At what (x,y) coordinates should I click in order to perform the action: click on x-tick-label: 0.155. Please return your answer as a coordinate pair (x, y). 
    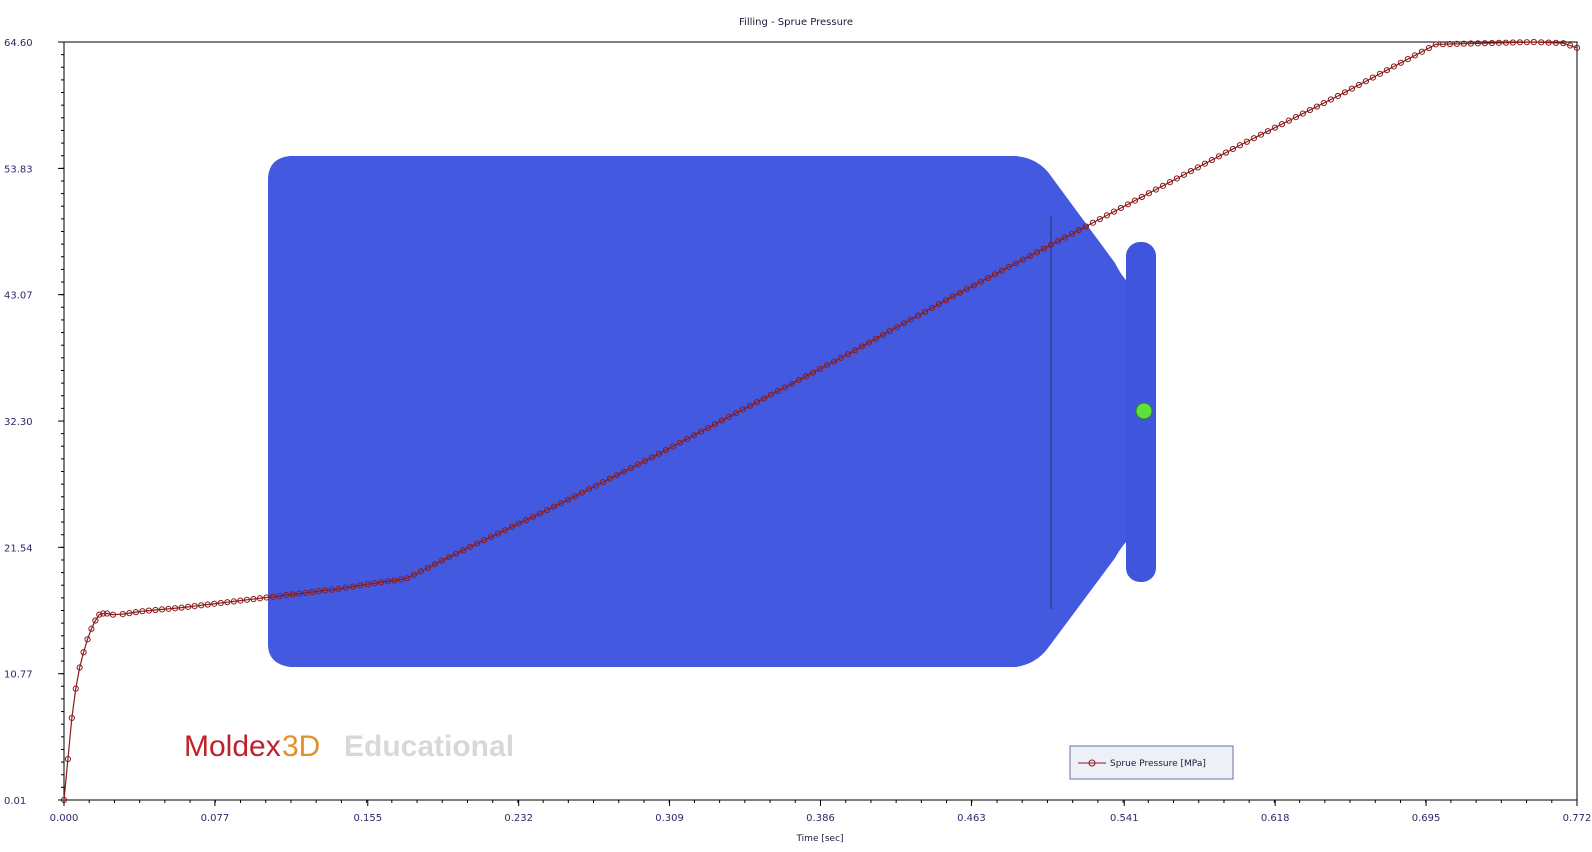
    Looking at the image, I should click on (367, 818).